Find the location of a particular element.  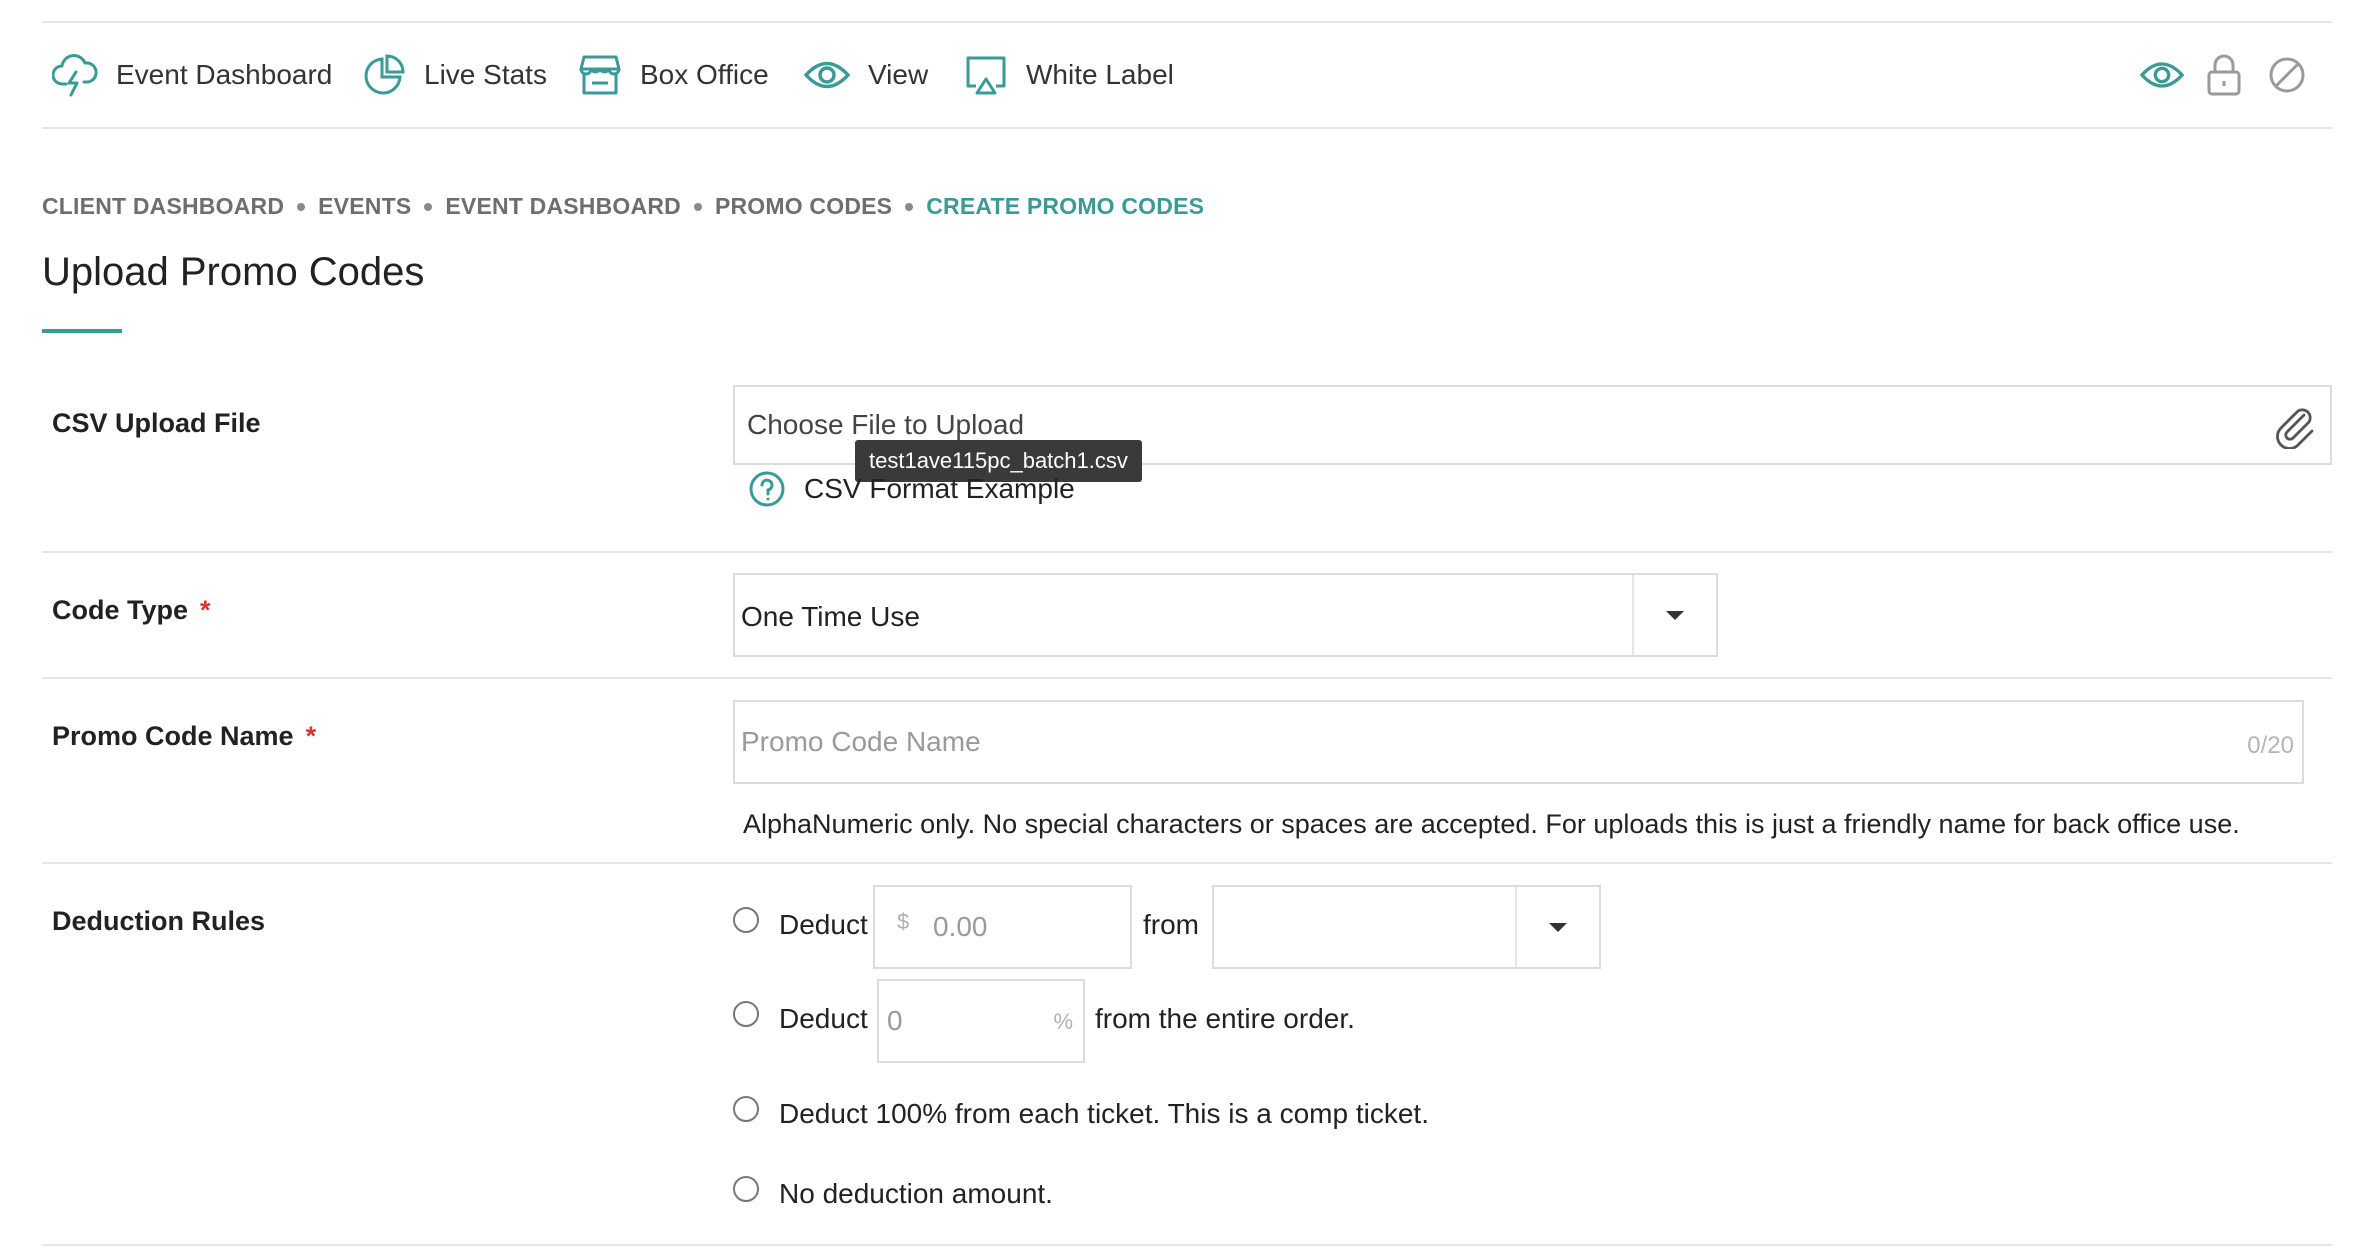

no-deduction-radio is located at coordinates (746, 1189).